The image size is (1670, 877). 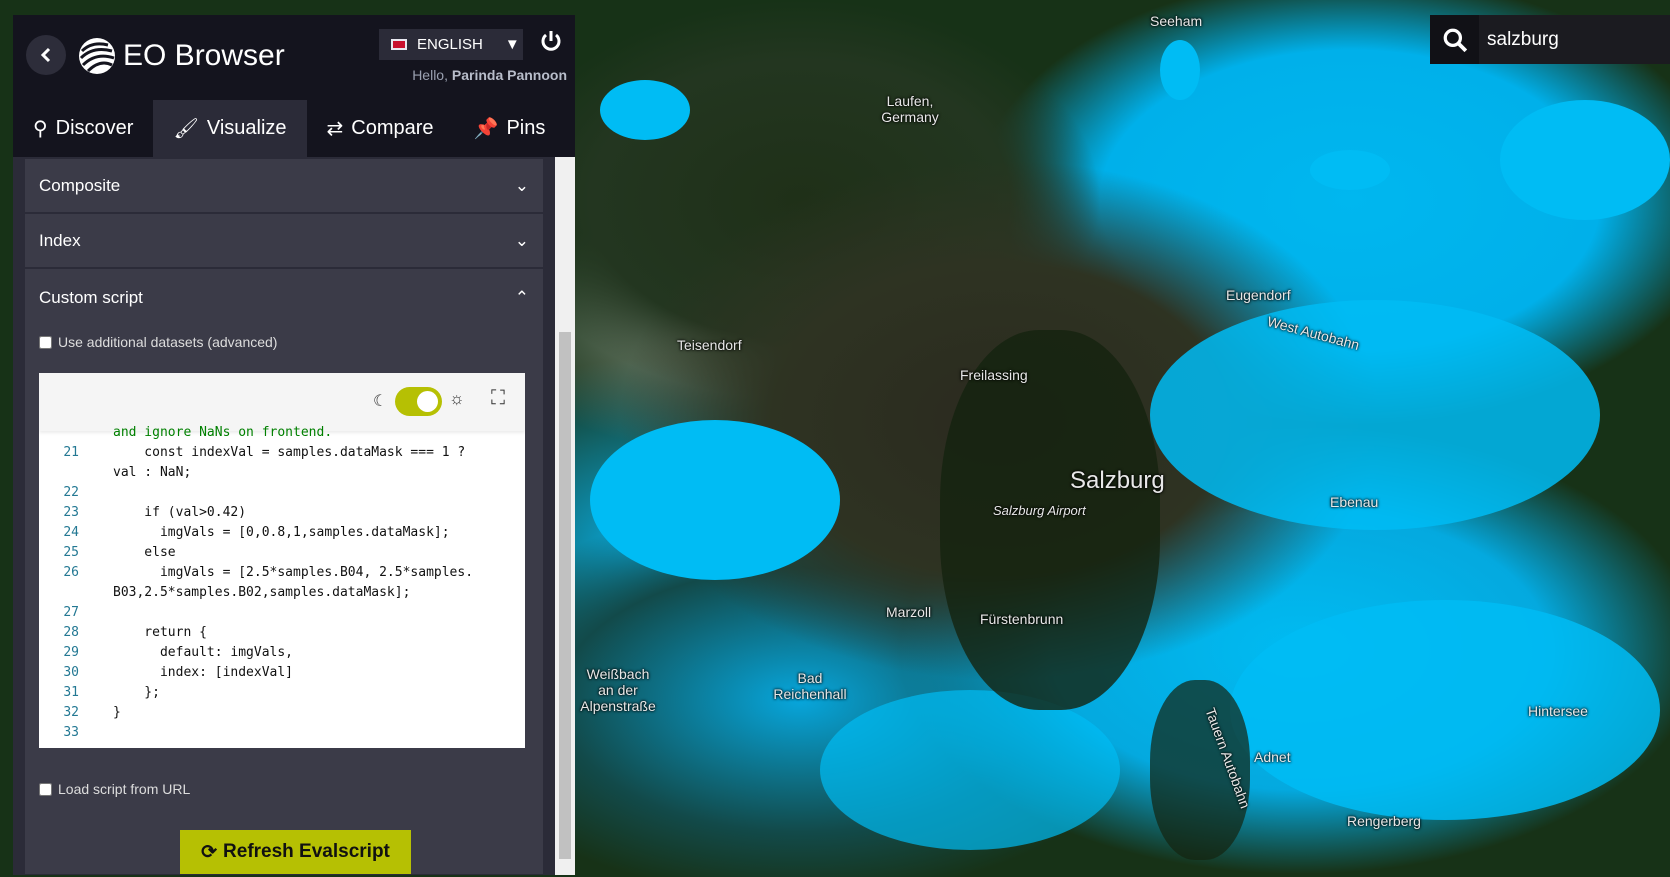 What do you see at coordinates (71, 612) in the screenshot?
I see `line-number: 27` at bounding box center [71, 612].